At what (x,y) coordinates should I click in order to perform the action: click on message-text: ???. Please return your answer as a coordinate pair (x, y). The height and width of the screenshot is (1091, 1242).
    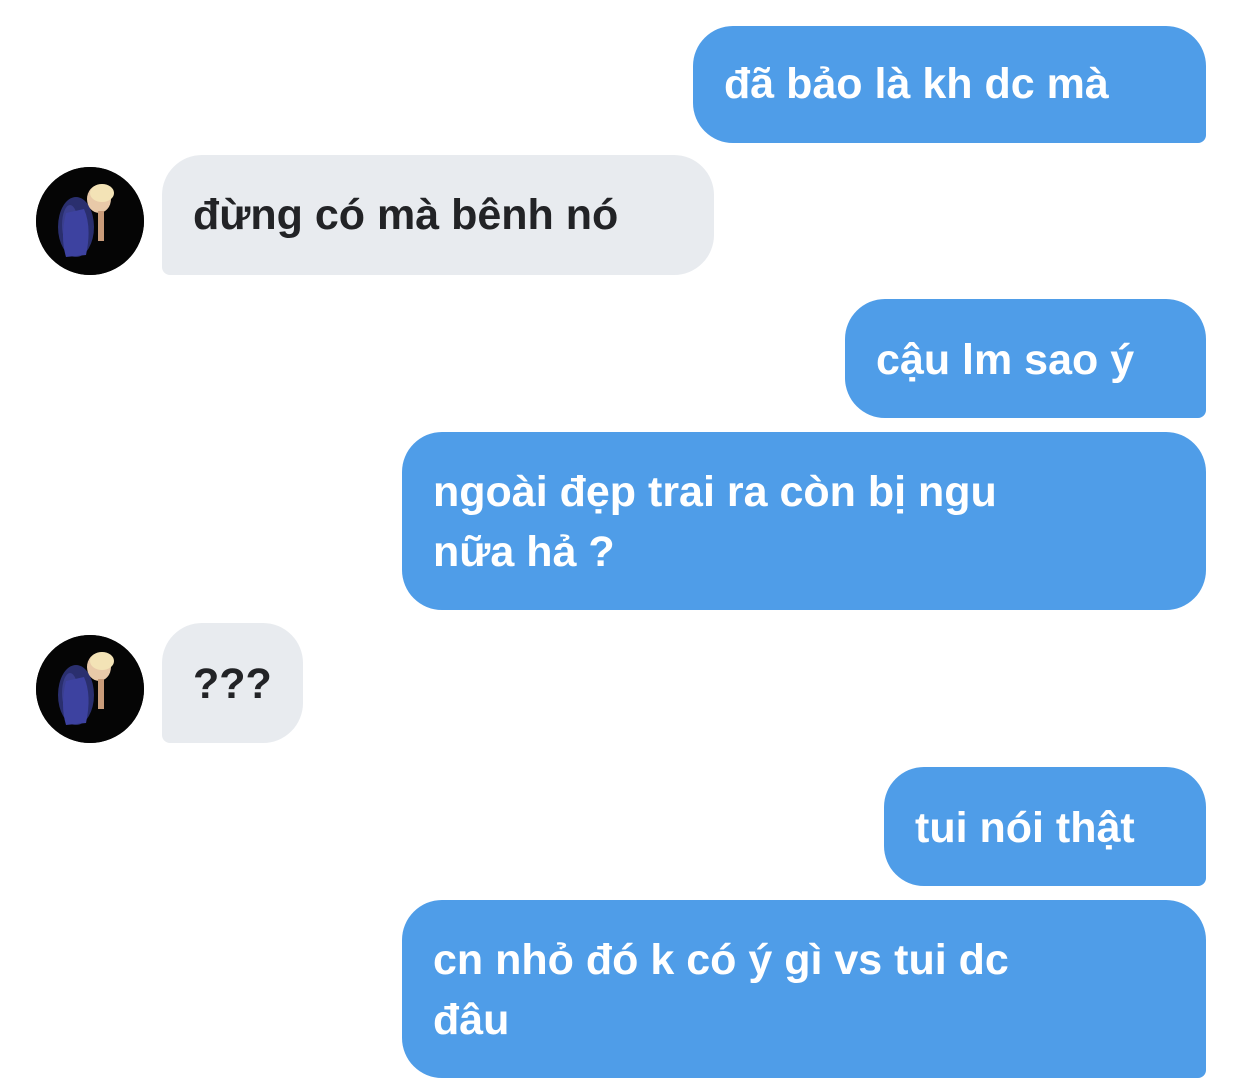
    Looking at the image, I should click on (232, 684).